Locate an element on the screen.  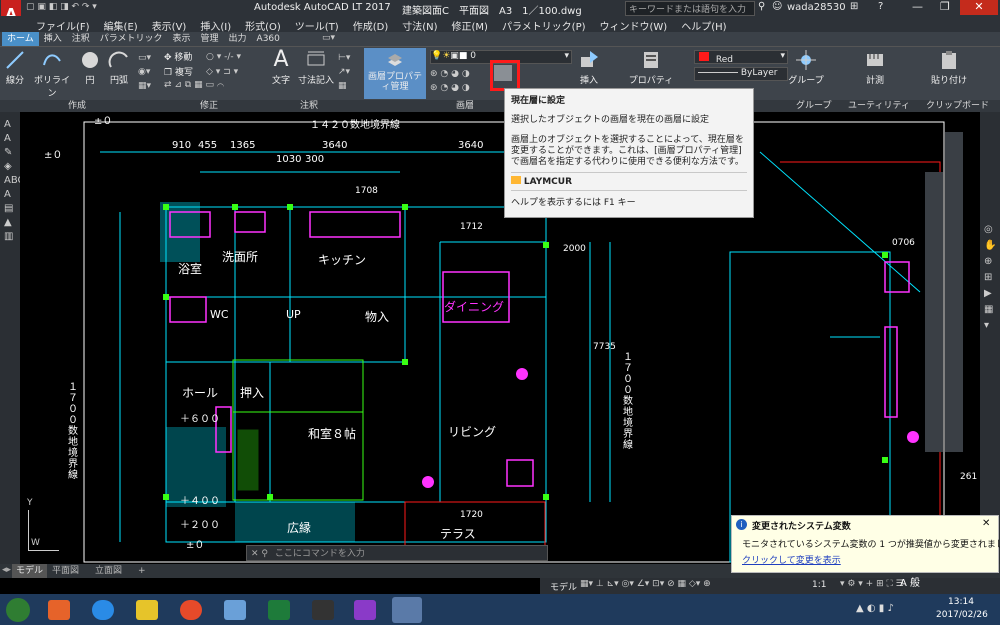
circle-button: 円 is located at coordinates (90, 67).